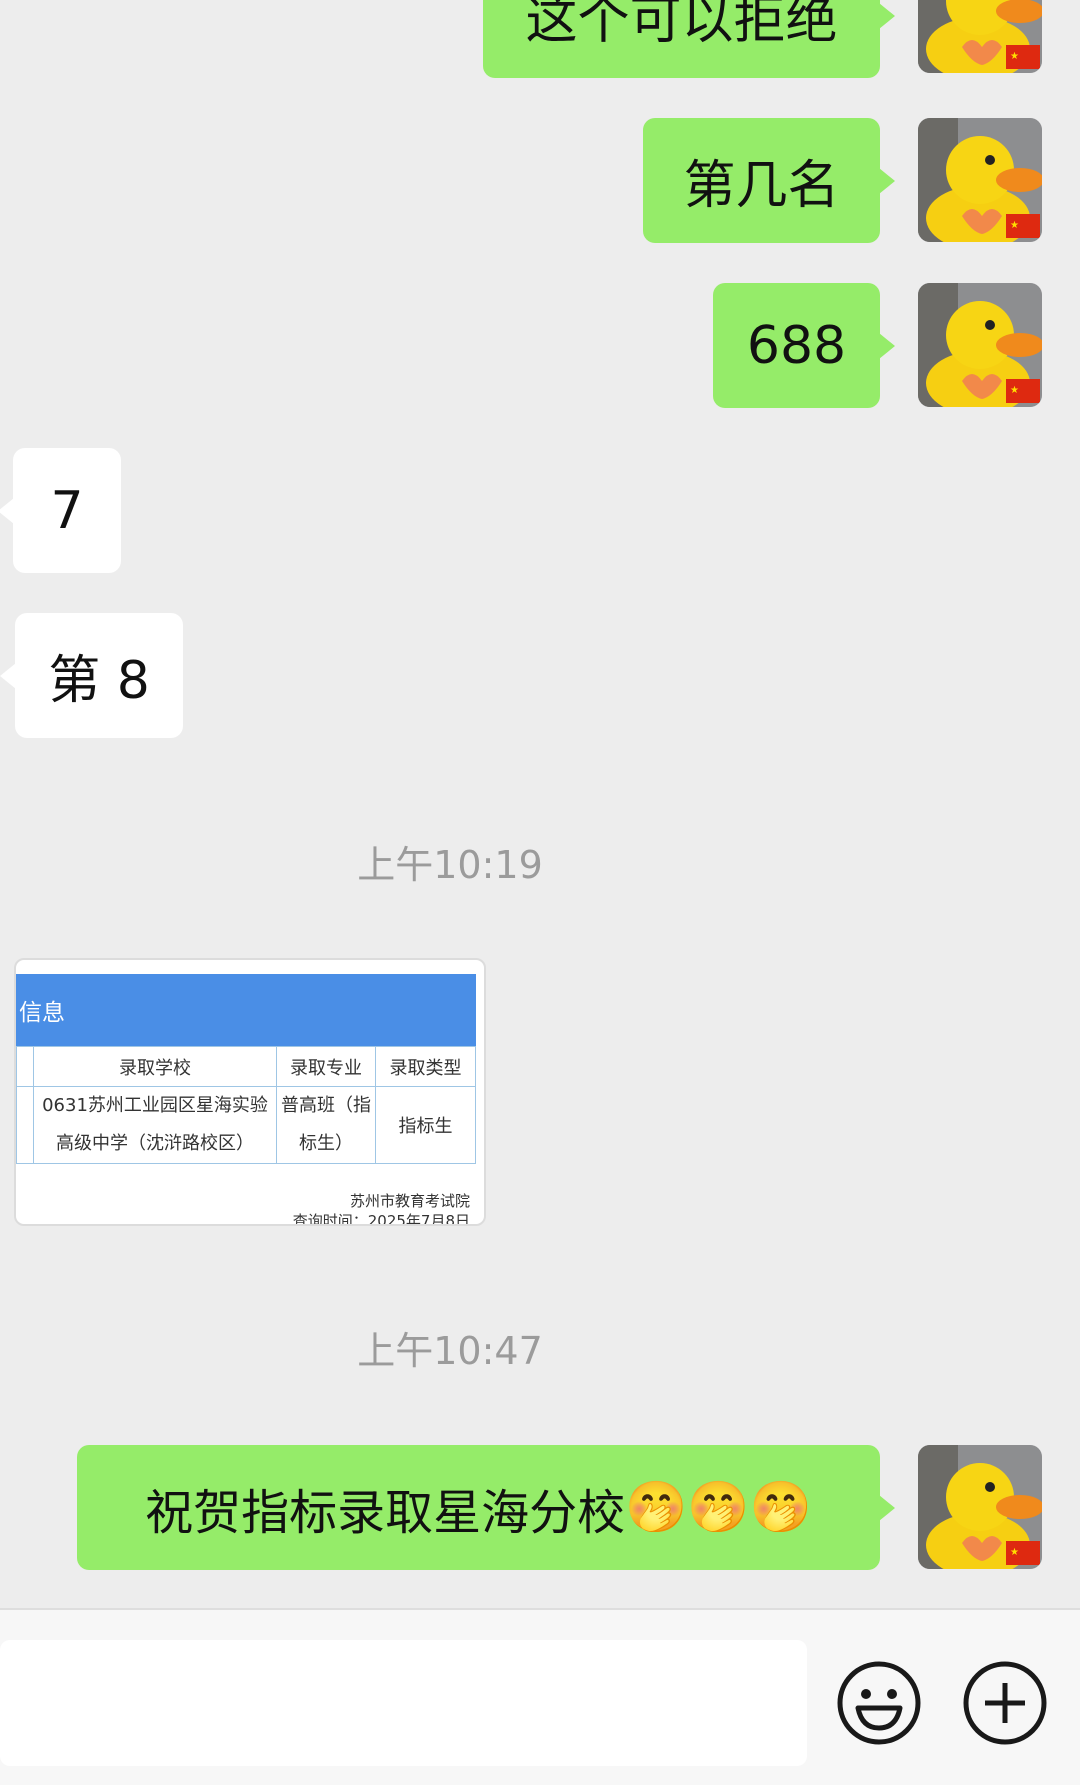 The height and width of the screenshot is (1785, 1080). What do you see at coordinates (761, 186) in the screenshot?
I see `message-text: 第几名` at bounding box center [761, 186].